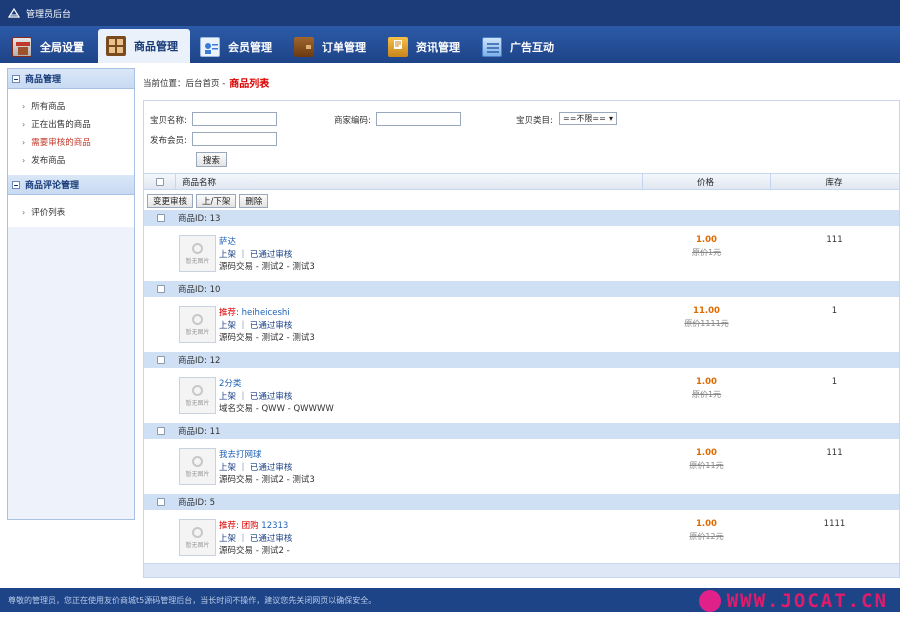  Describe the element at coordinates (62, 47) in the screenshot. I see `tab-label: 全局设置` at that location.